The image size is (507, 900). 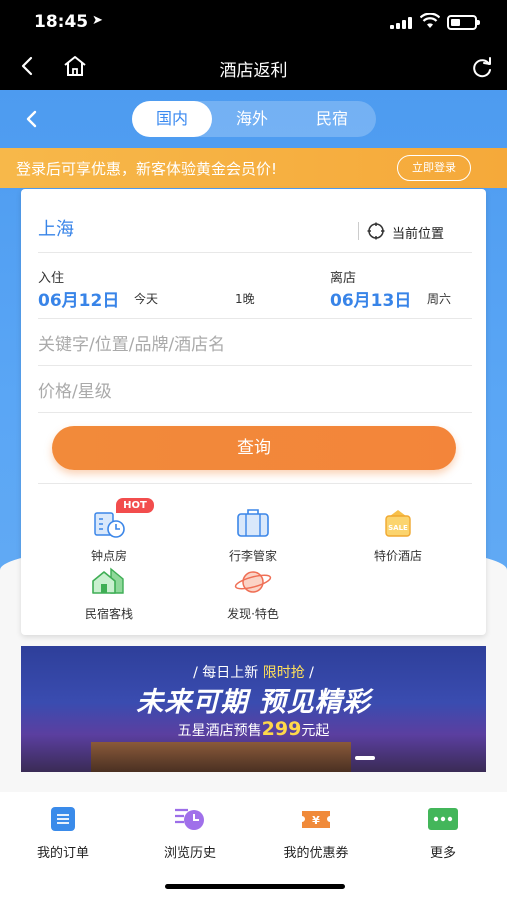 I want to click on tab-label: 我的订单, so click(x=62, y=853).